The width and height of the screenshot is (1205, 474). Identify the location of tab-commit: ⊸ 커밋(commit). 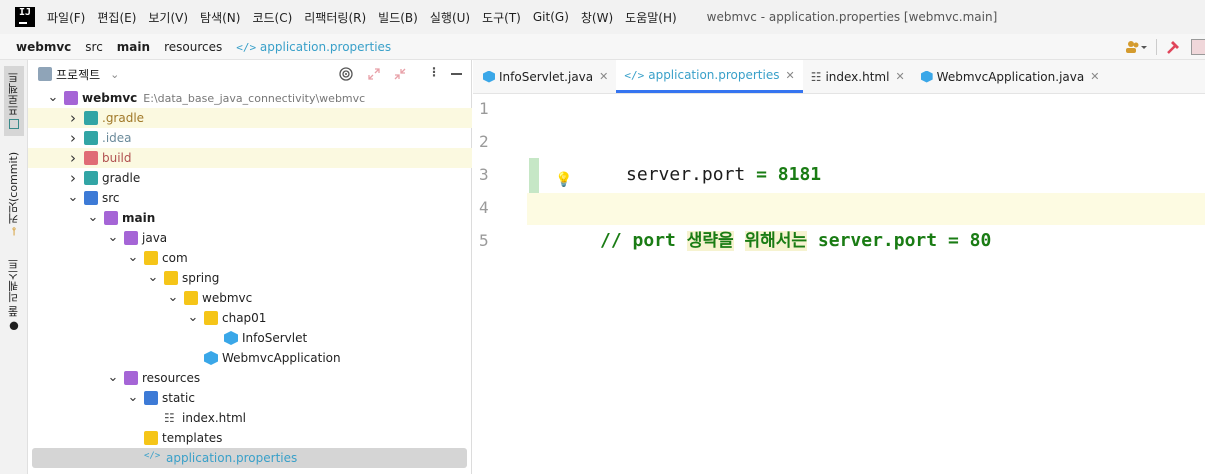
(14, 194).